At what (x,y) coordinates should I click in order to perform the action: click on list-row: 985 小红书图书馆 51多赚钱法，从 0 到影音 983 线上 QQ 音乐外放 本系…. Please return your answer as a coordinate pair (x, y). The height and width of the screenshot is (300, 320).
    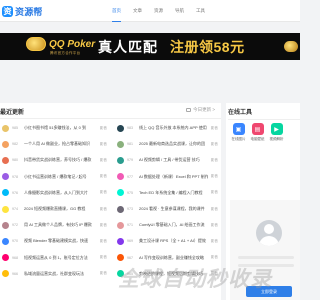
    Looking at the image, I should click on (110, 128).